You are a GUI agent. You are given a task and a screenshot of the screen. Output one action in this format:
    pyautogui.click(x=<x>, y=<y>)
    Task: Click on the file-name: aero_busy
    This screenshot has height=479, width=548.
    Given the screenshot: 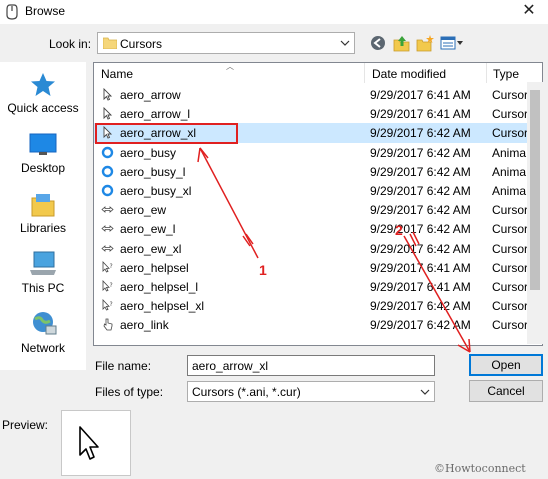 What is the action you would take?
    pyautogui.click(x=148, y=152)
    